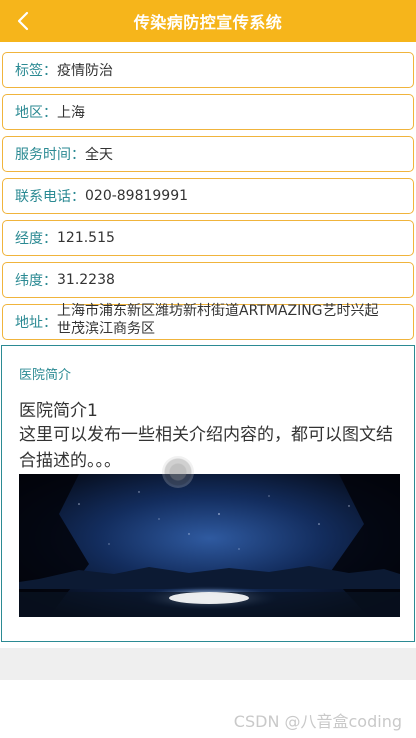  Describe the element at coordinates (218, 320) in the screenshot. I see `field-value: 上海市浦东新区潍坊新村街道ARTMAZING艺时兴起世茂滨江商务区` at that location.